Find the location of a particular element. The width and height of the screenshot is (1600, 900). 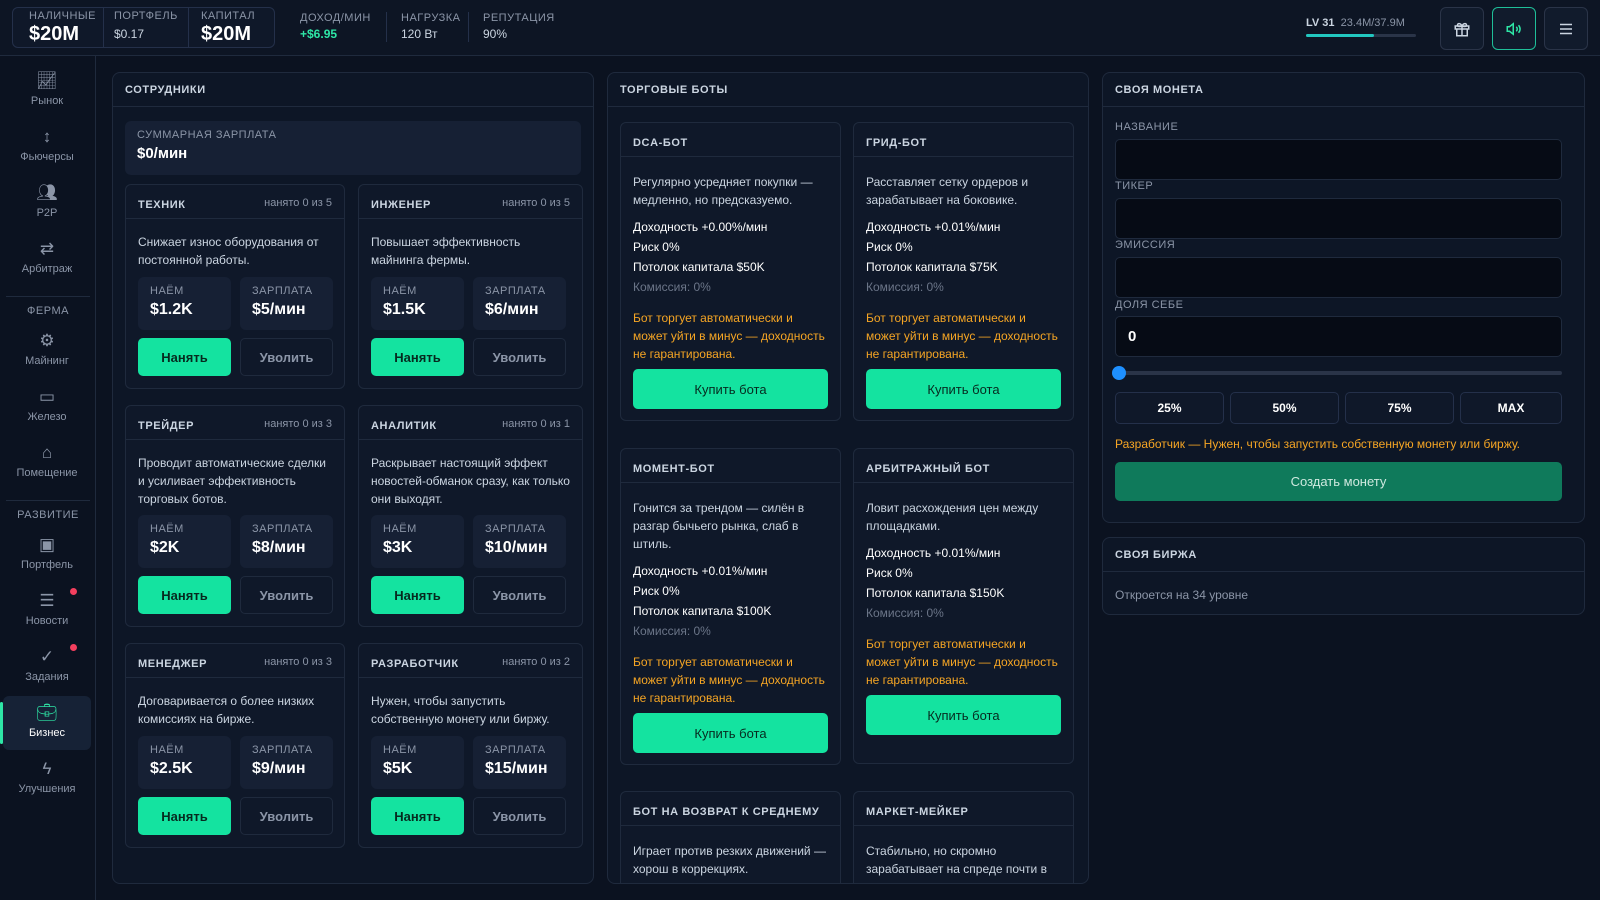

sidebar-item-label: Фьючерсы is located at coordinates (47, 157).